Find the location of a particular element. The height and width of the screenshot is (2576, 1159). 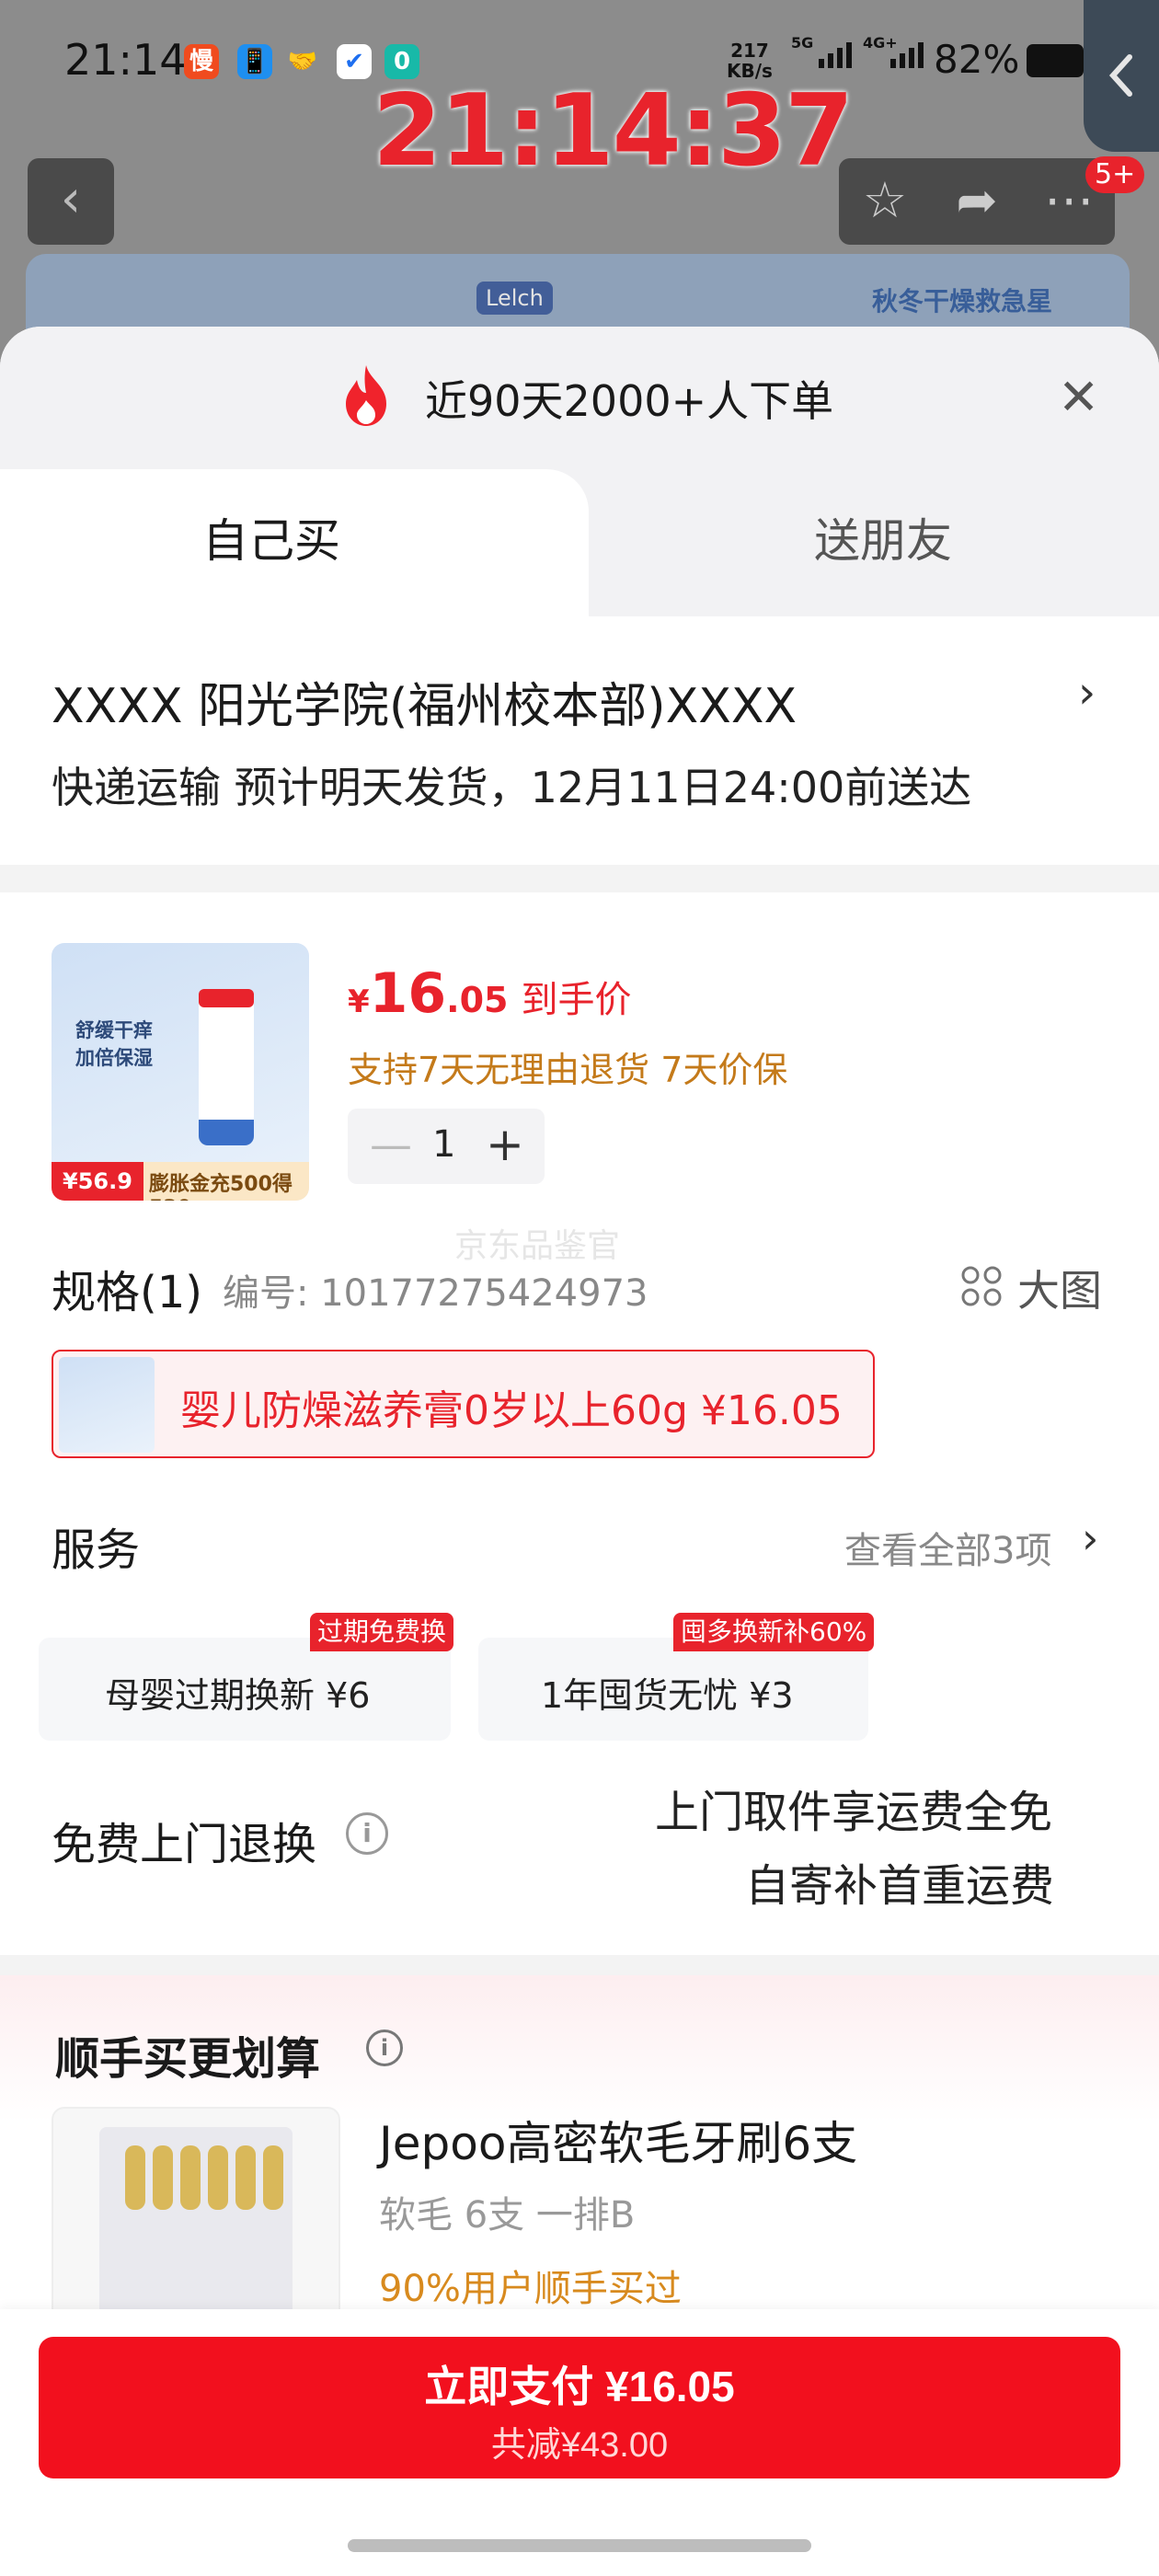

upsell-note: 90%用户顺手买过 is located at coordinates (530, 2289).